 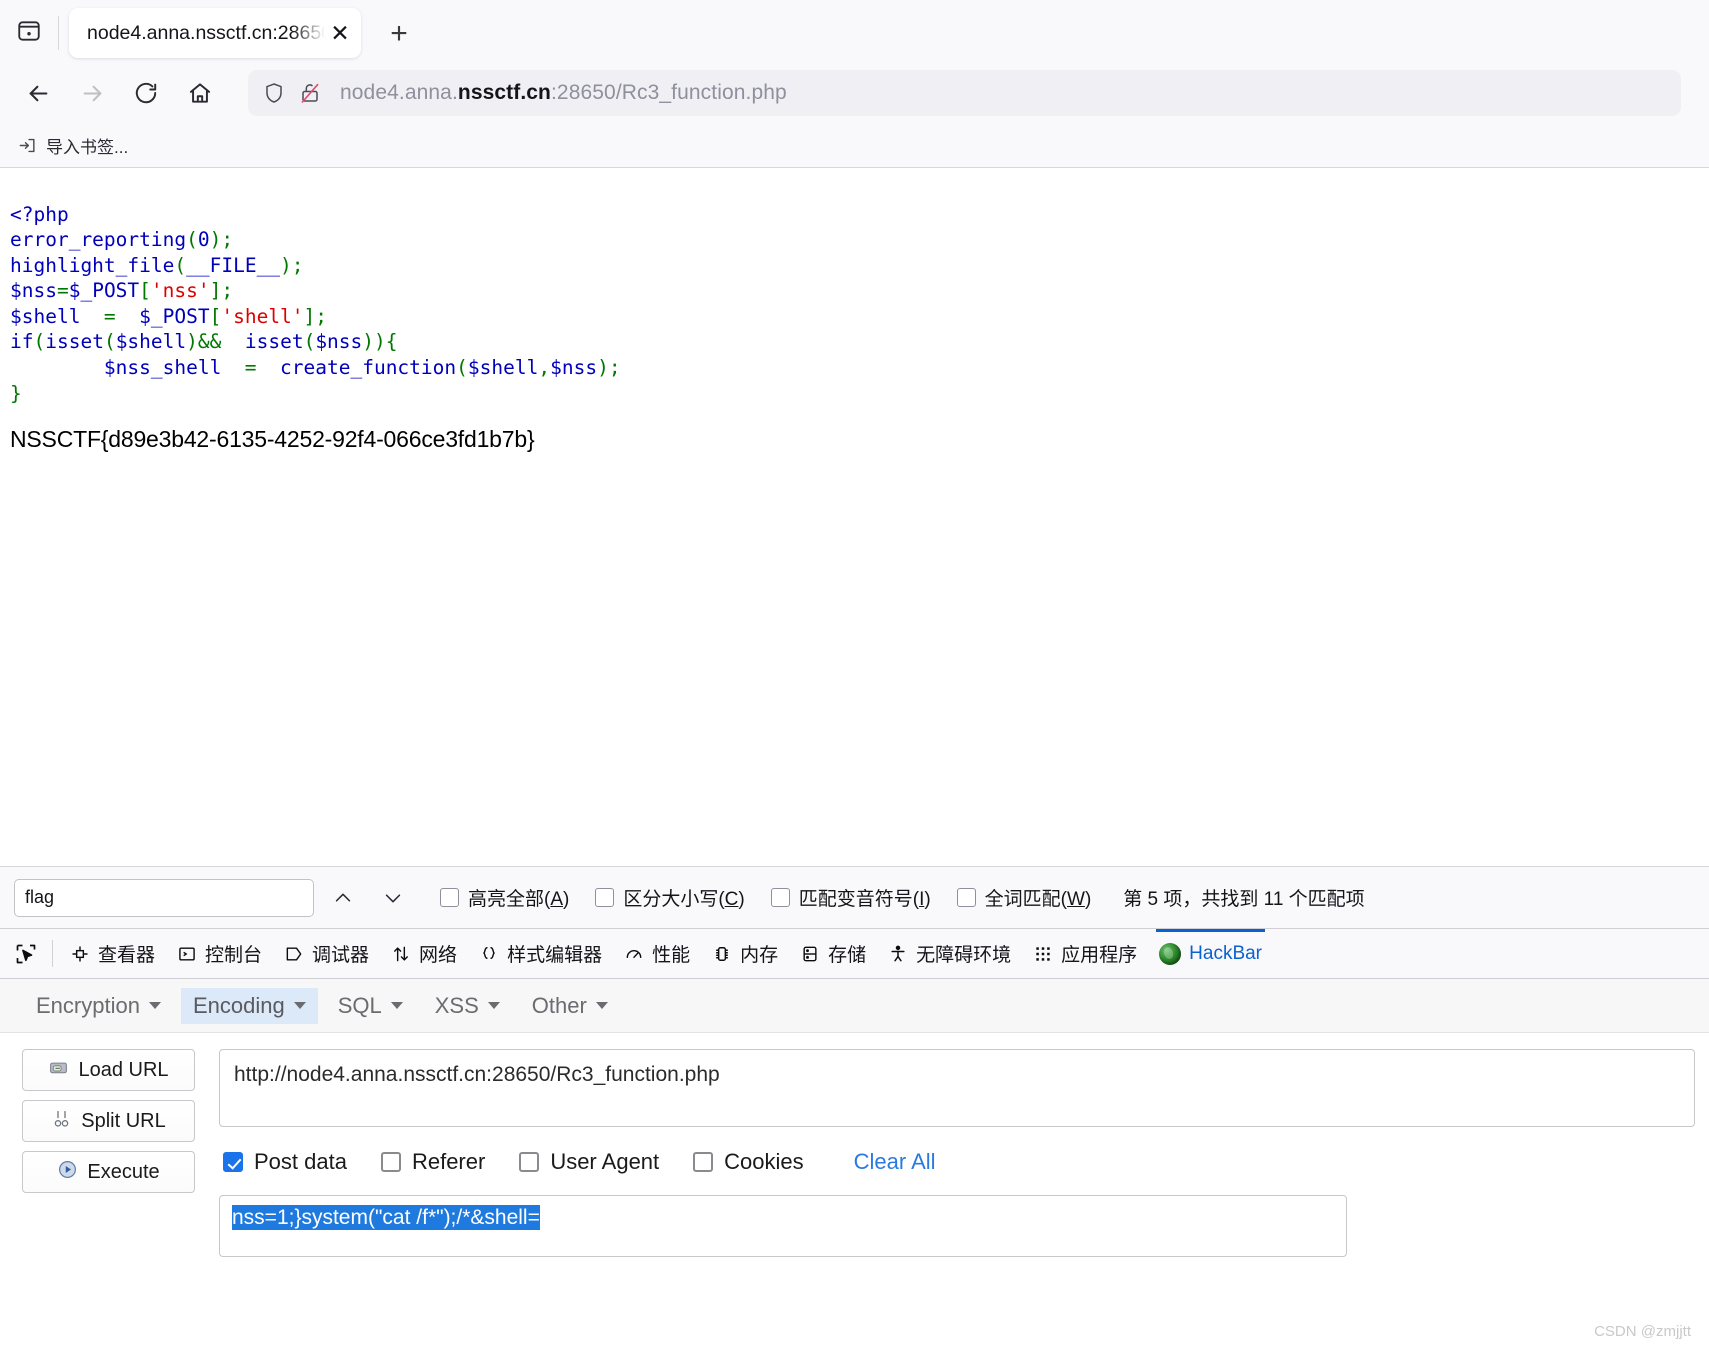 I want to click on browser-tab: node4.anna.nssctf.cn:28650/Rc3_ ✕, so click(x=215, y=33).